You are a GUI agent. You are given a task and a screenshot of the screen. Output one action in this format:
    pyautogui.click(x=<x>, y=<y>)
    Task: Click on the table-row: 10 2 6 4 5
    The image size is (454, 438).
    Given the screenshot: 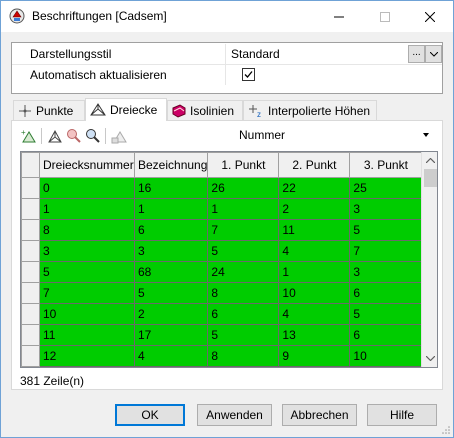 What is the action you would take?
    pyautogui.click(x=222, y=314)
    